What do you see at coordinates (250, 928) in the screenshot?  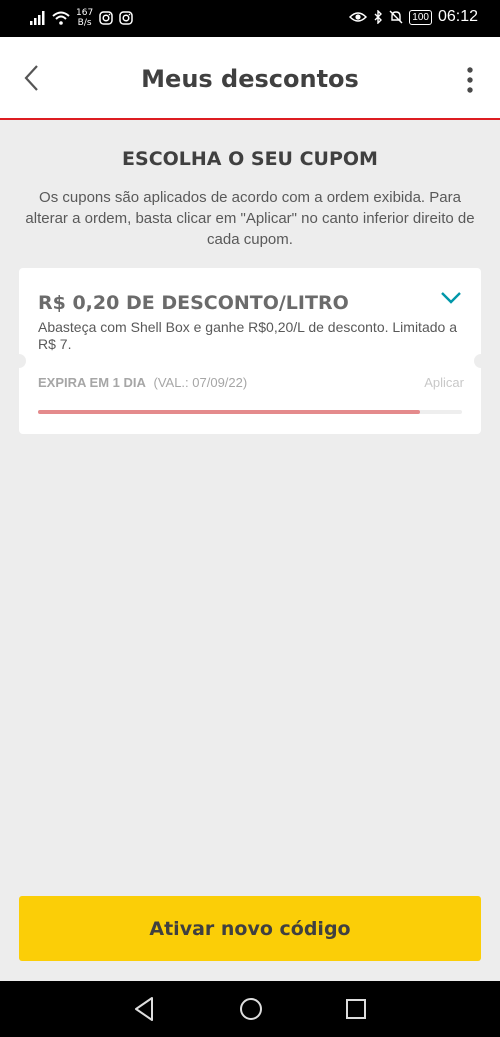 I see `activate-code-button: Ativar novo código` at bounding box center [250, 928].